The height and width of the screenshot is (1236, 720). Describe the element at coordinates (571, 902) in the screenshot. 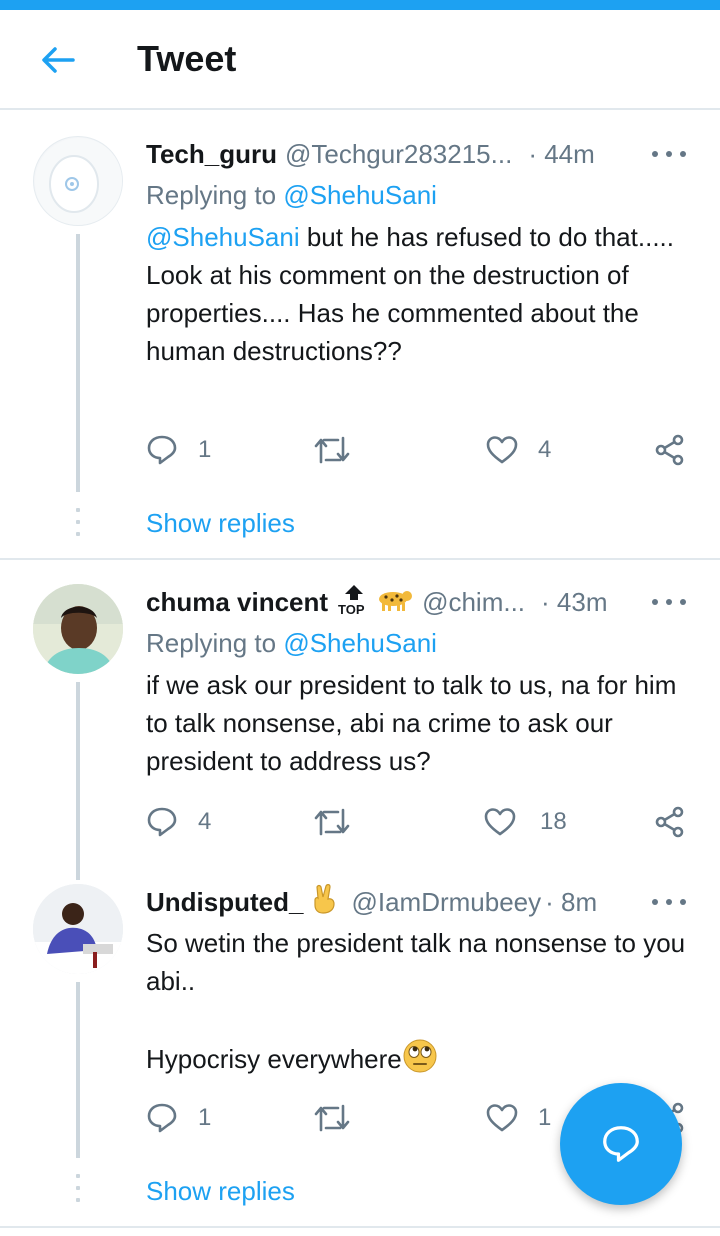

I see `timestamp: · 8m` at that location.